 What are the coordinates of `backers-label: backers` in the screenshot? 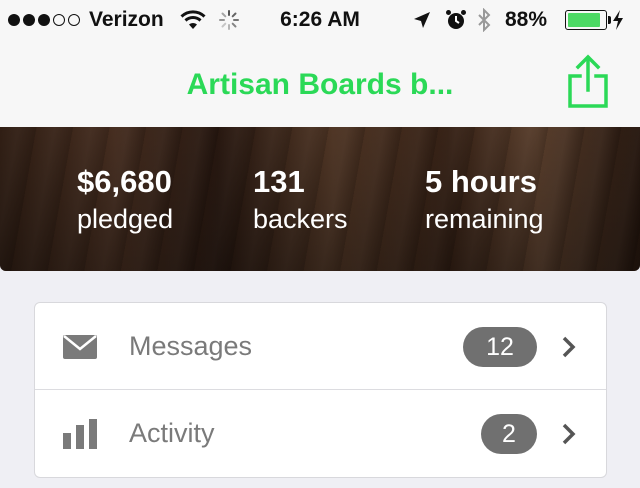 It's located at (300, 219).